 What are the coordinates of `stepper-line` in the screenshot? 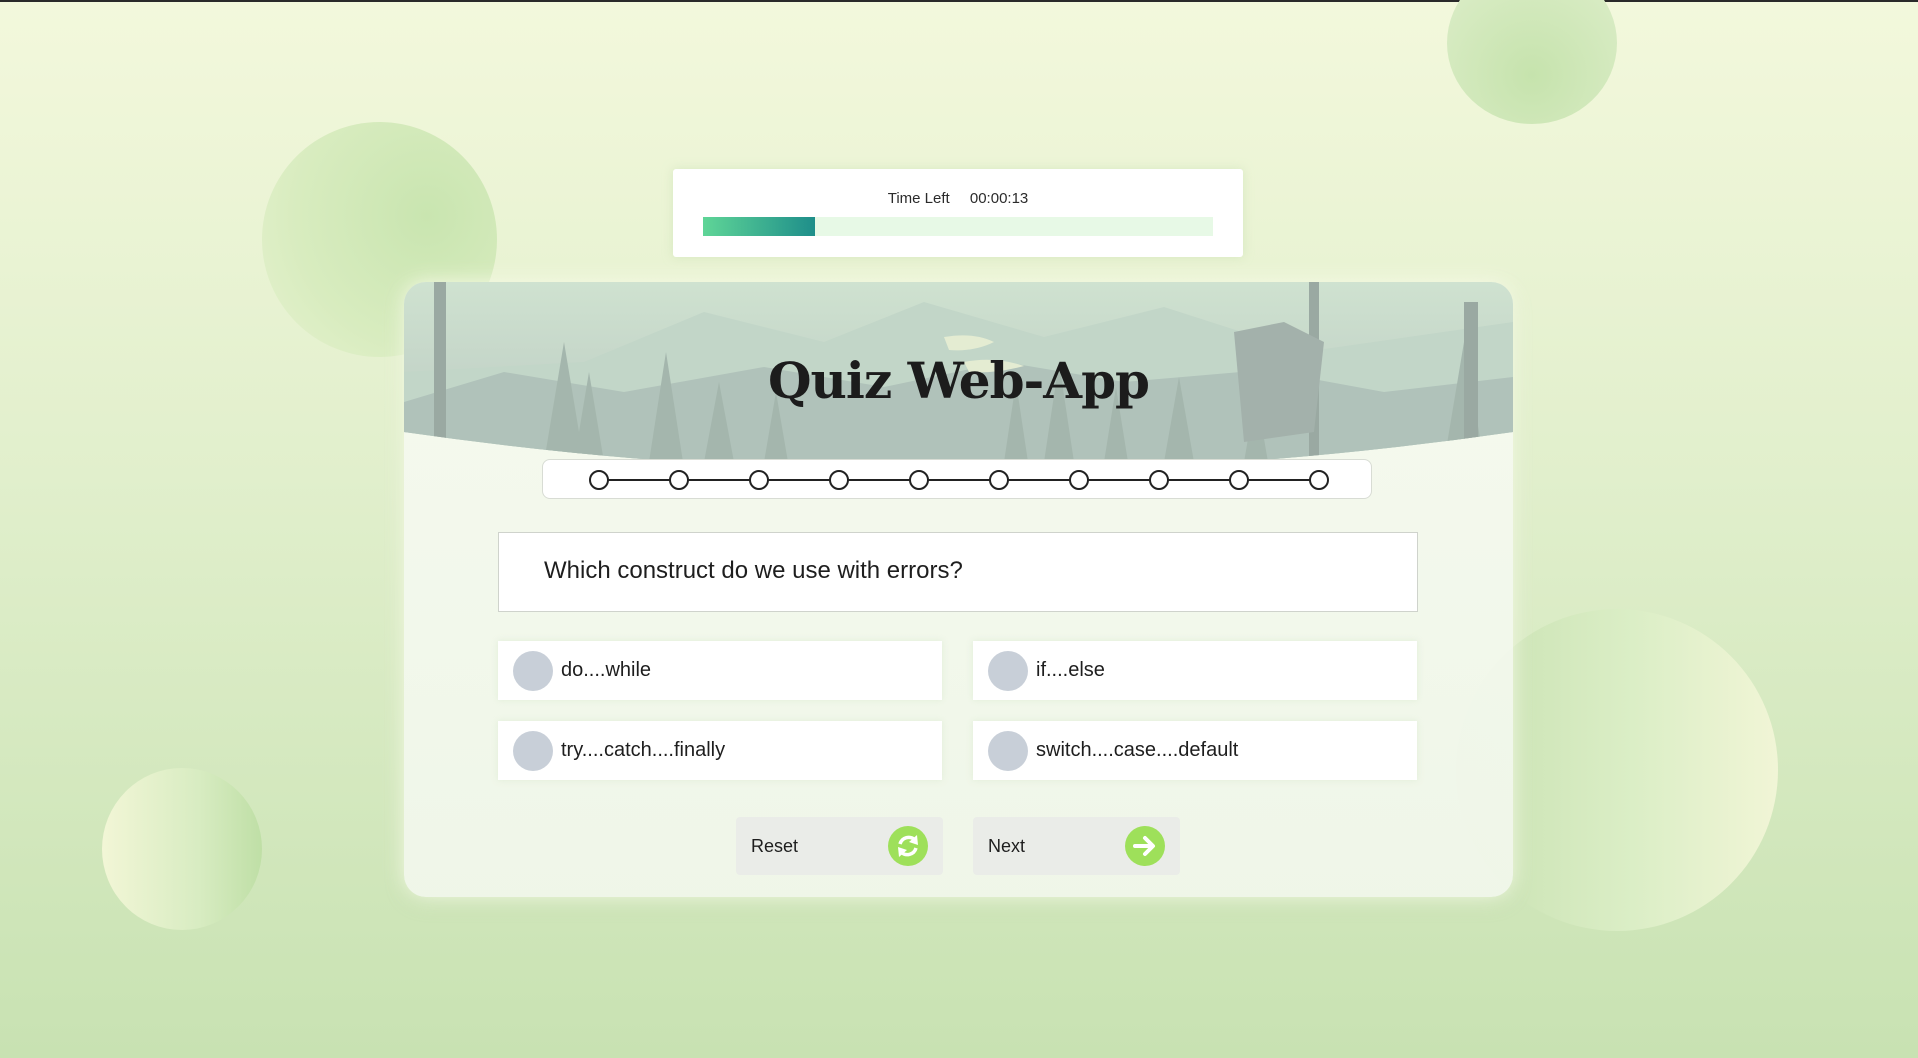 It's located at (958, 480).